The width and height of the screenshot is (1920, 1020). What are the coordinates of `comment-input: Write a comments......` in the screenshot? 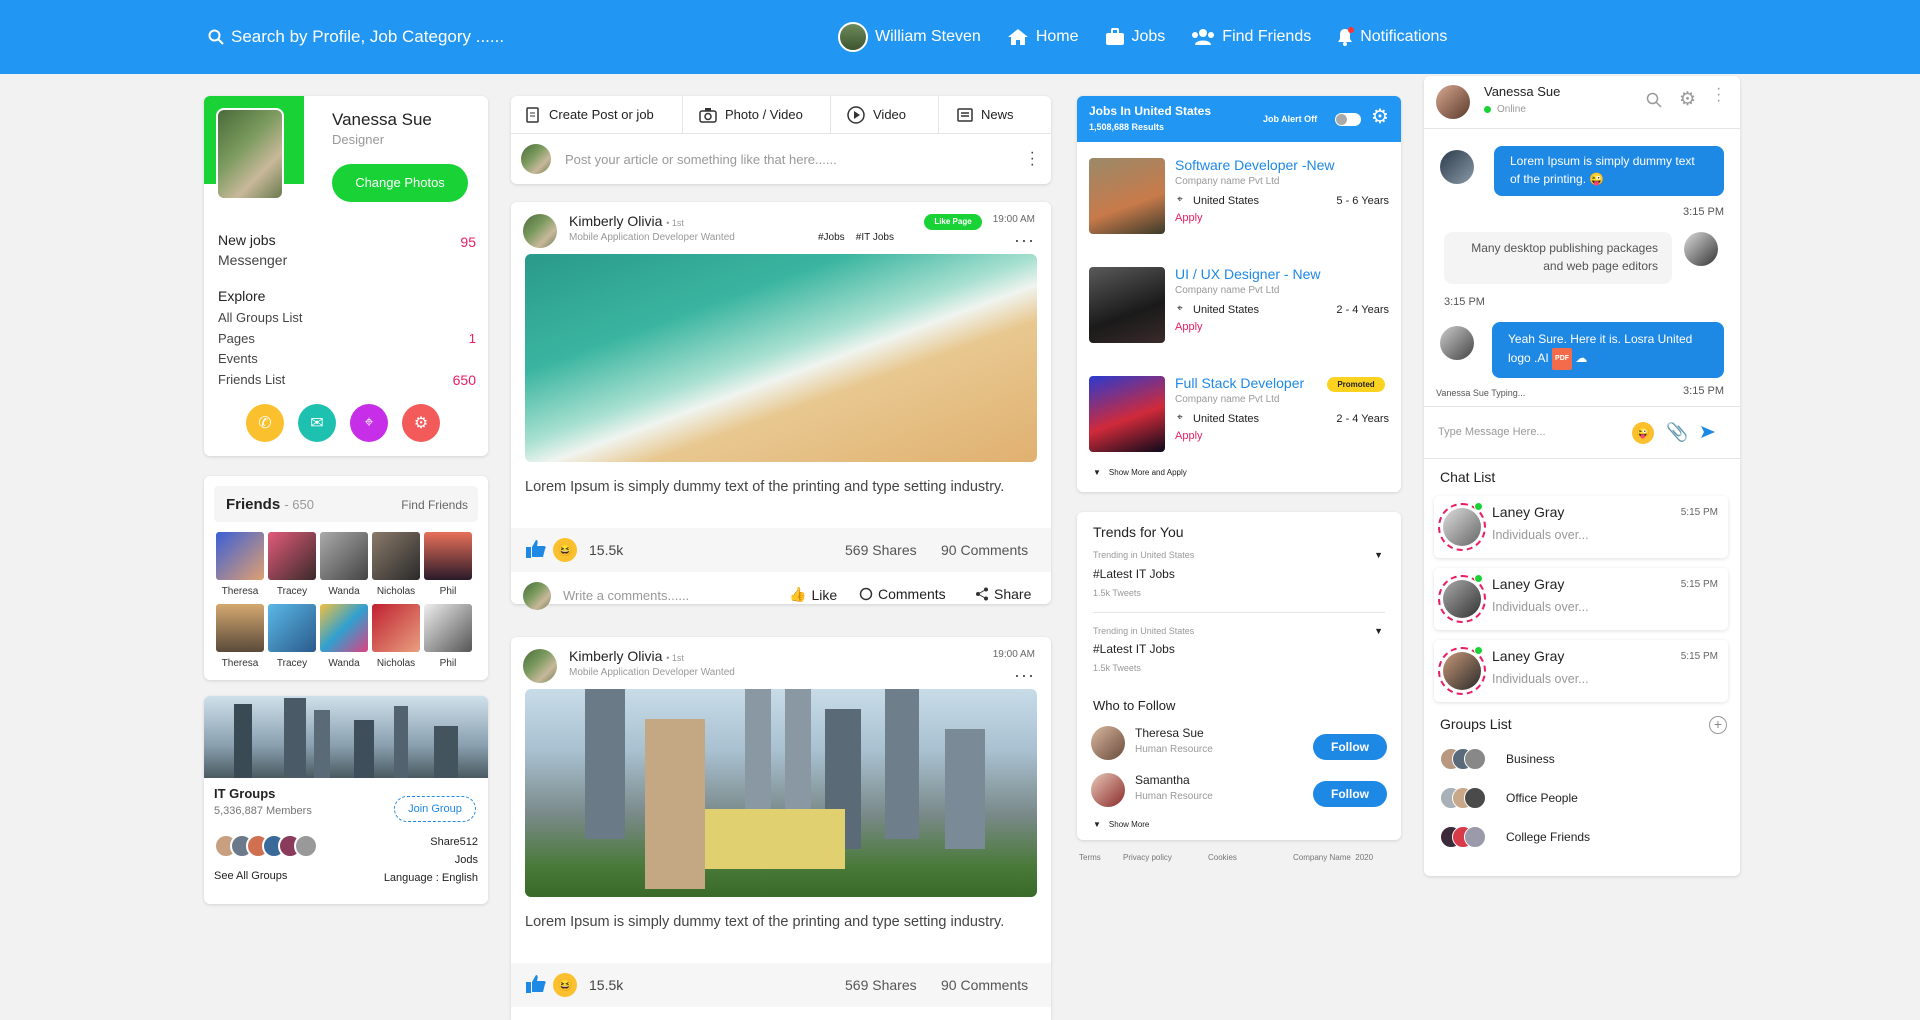 It's located at (626, 595).